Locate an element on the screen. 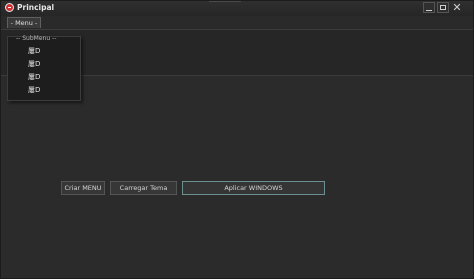  maximize-icon is located at coordinates (443, 7).